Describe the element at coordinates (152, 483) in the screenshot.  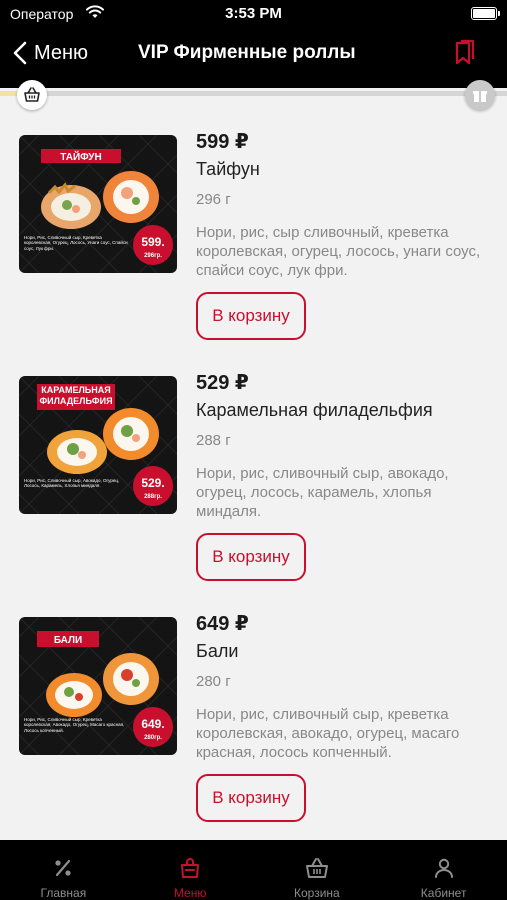
I see `image-price-badge: 529.` at that location.